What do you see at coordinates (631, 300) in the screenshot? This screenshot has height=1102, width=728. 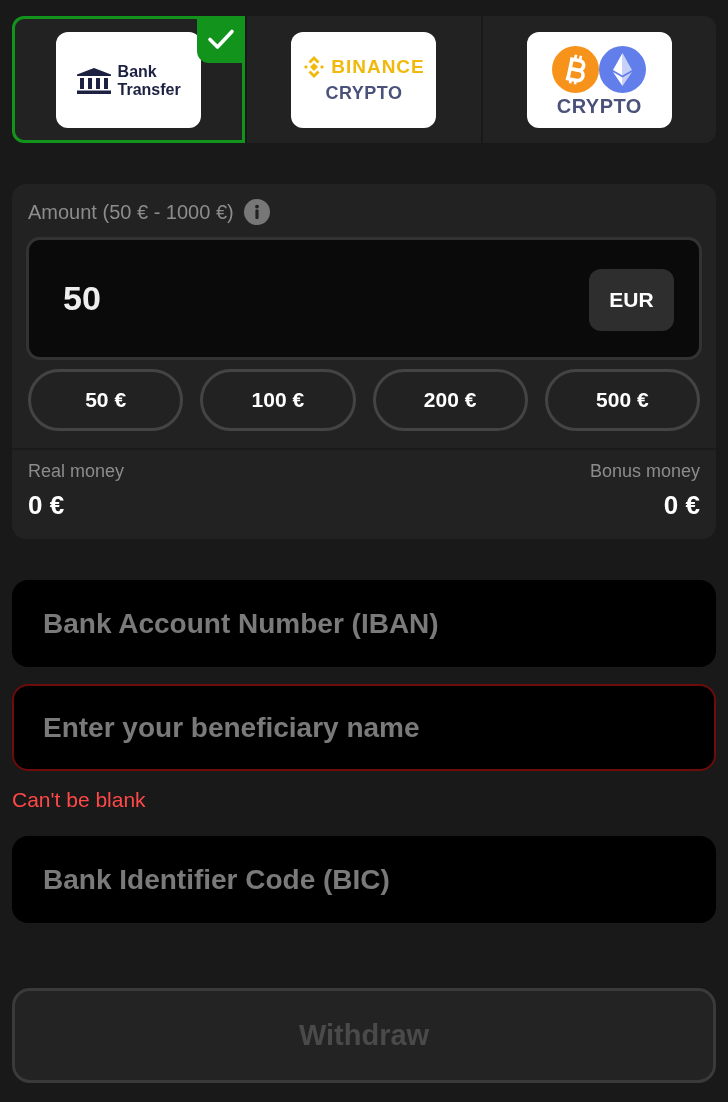 I see `currency-button: EUR` at bounding box center [631, 300].